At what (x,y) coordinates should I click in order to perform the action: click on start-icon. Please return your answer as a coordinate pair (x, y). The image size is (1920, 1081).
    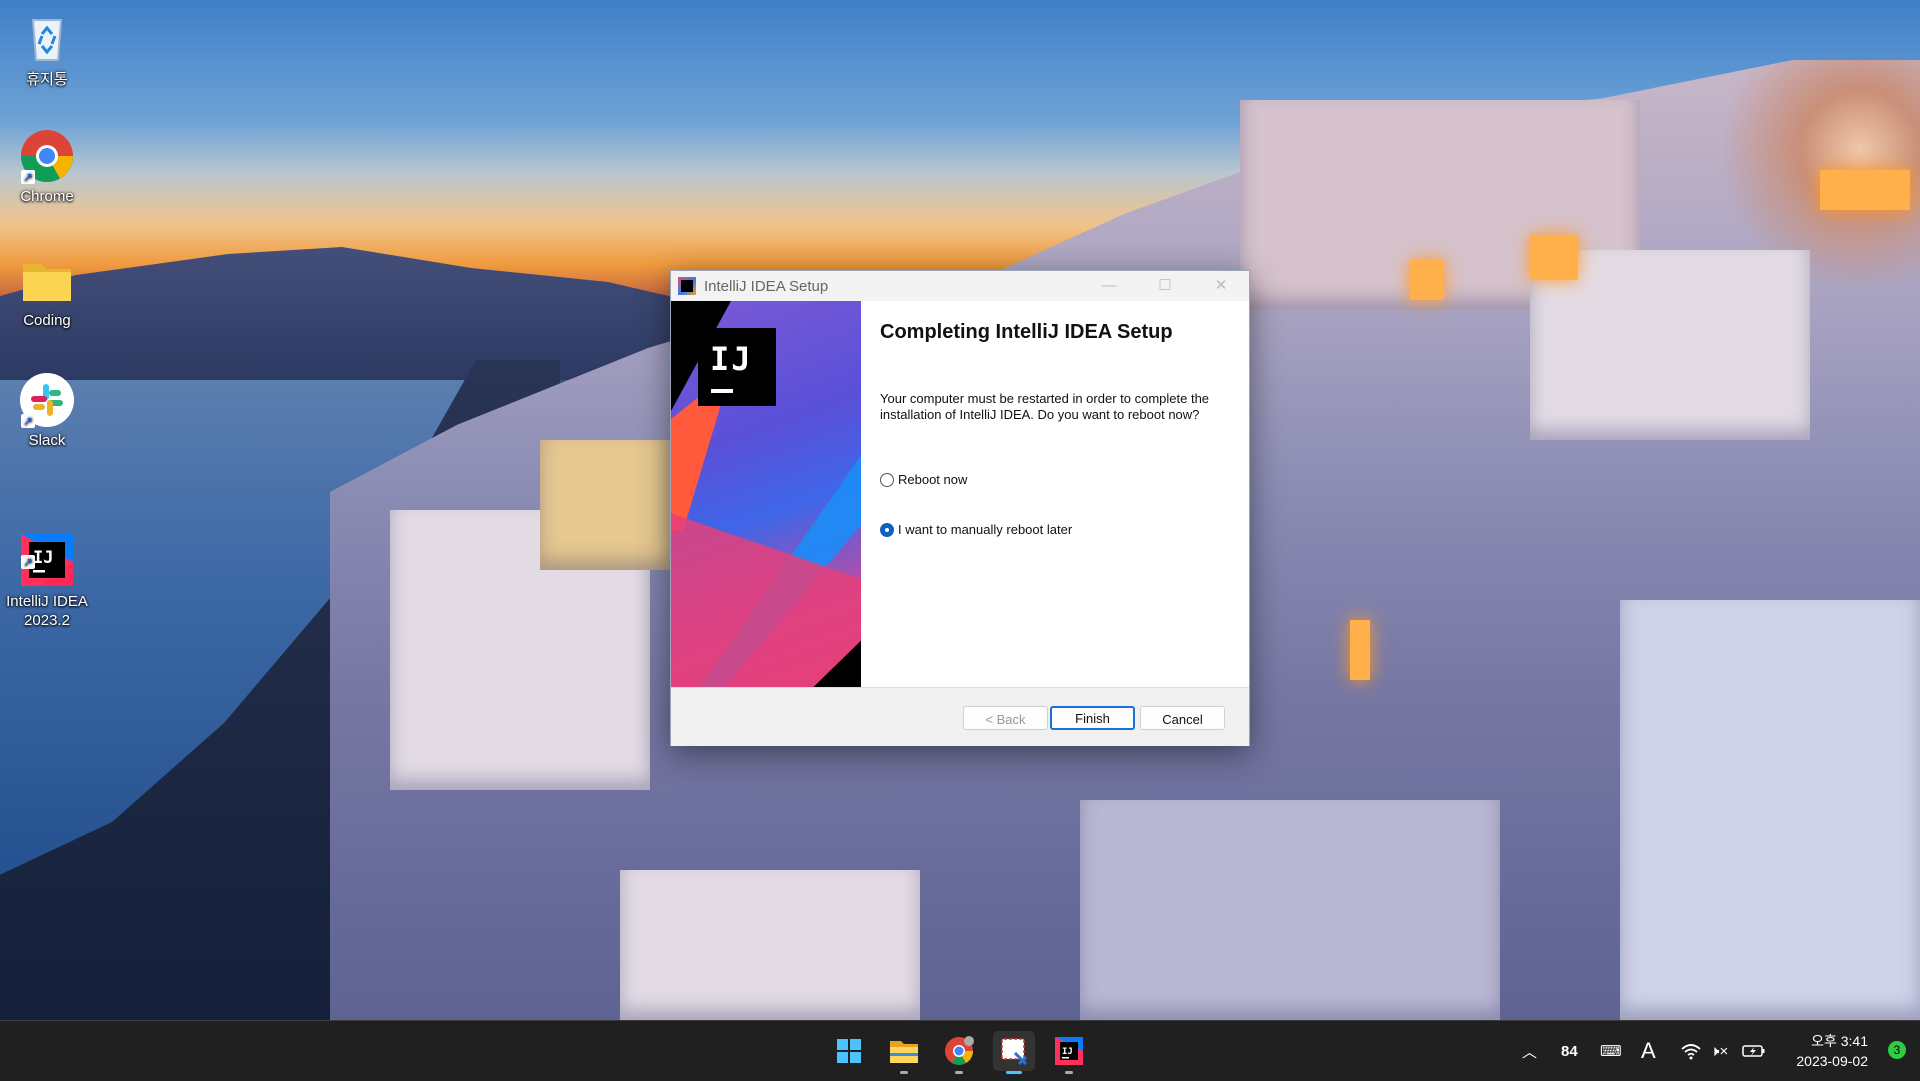
    Looking at the image, I should click on (849, 1051).